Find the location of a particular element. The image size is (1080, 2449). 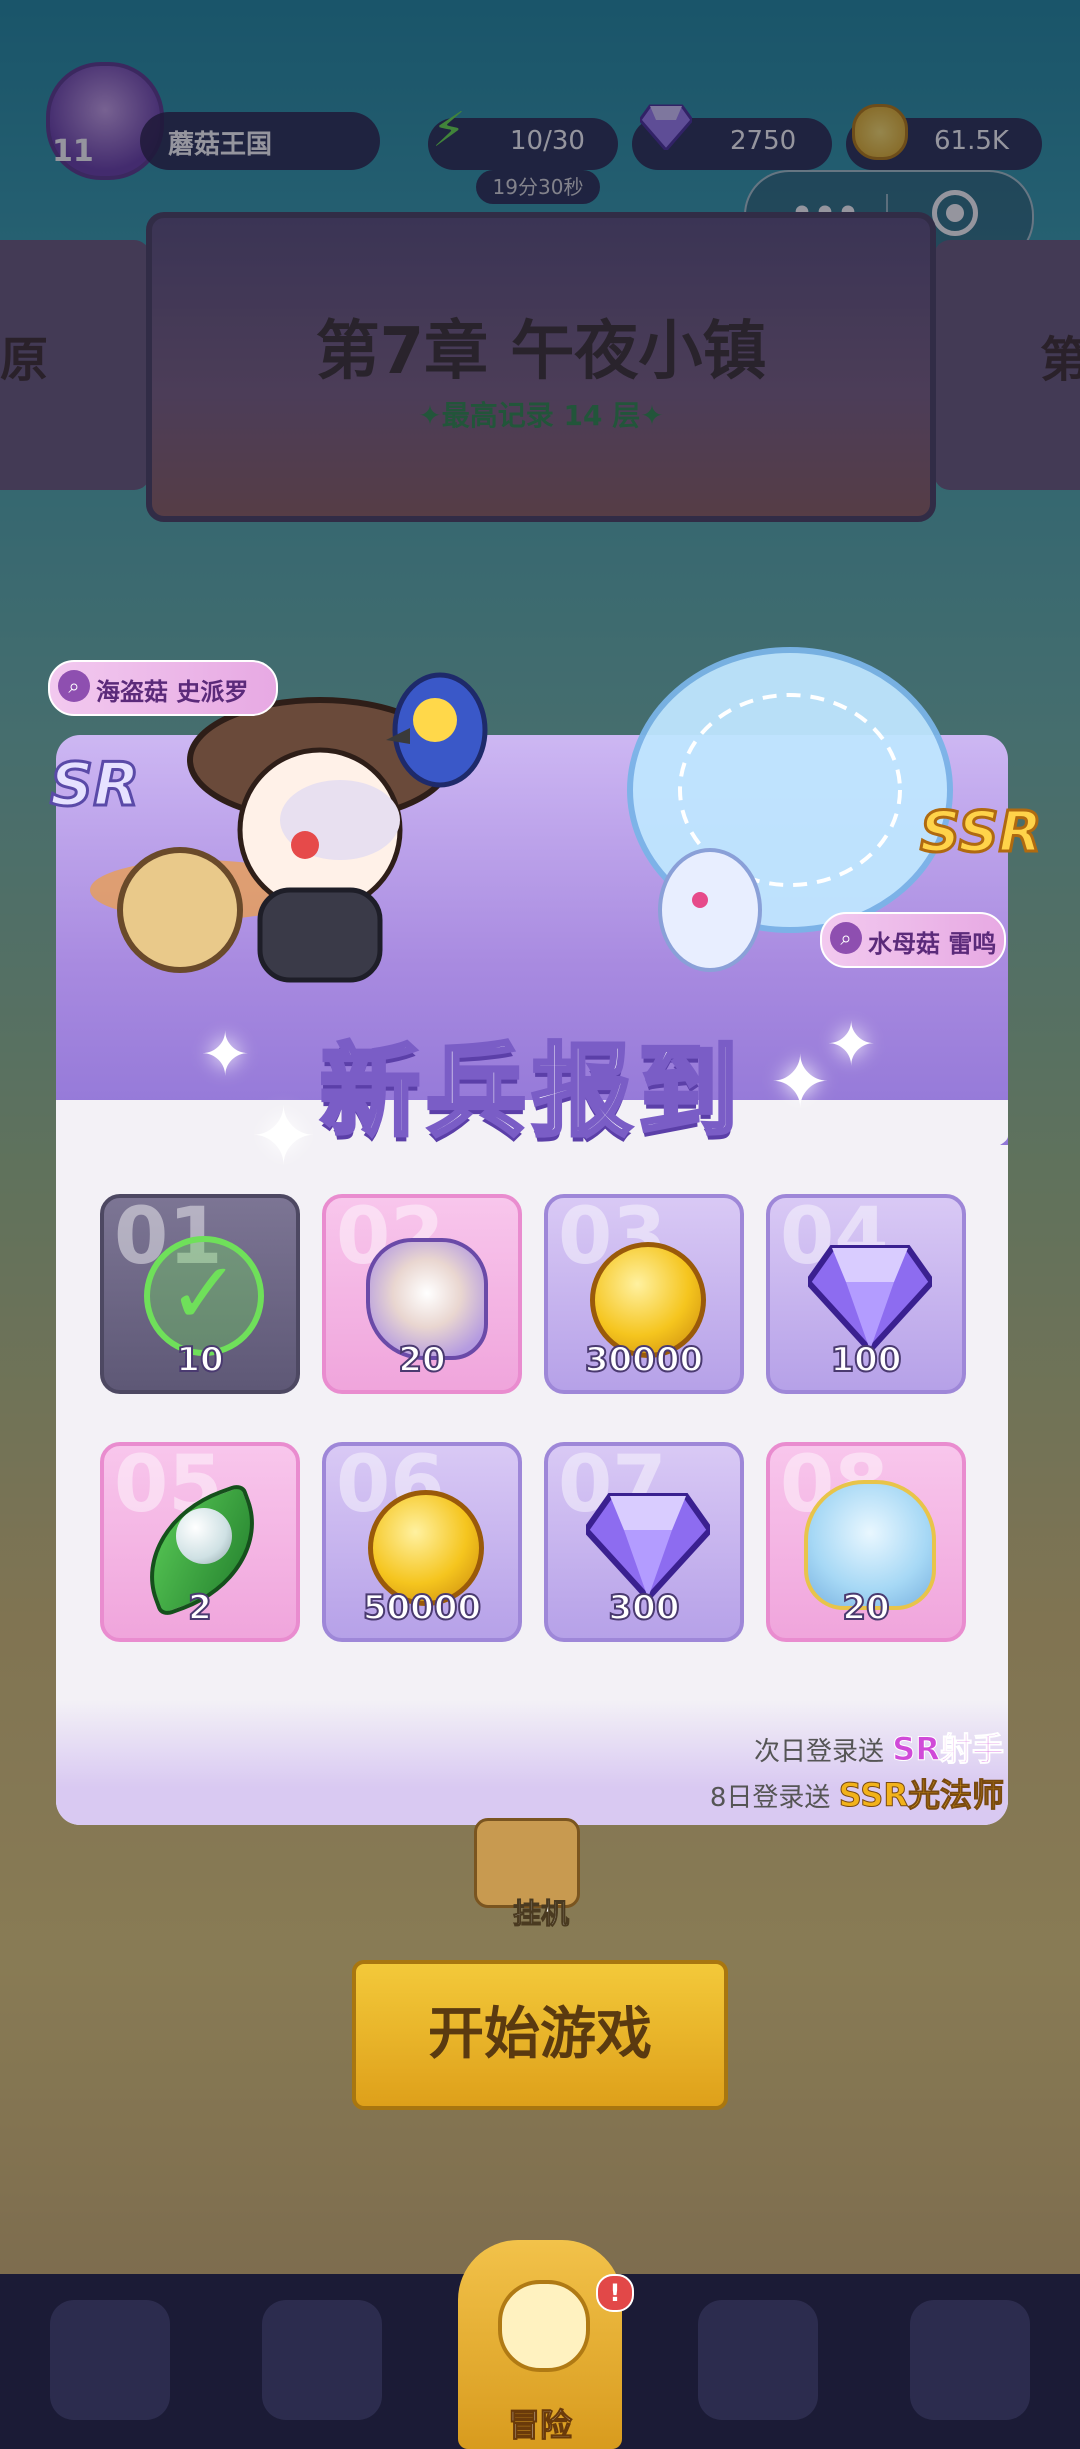

checkmark-icon: ✓ is located at coordinates (204, 1294).